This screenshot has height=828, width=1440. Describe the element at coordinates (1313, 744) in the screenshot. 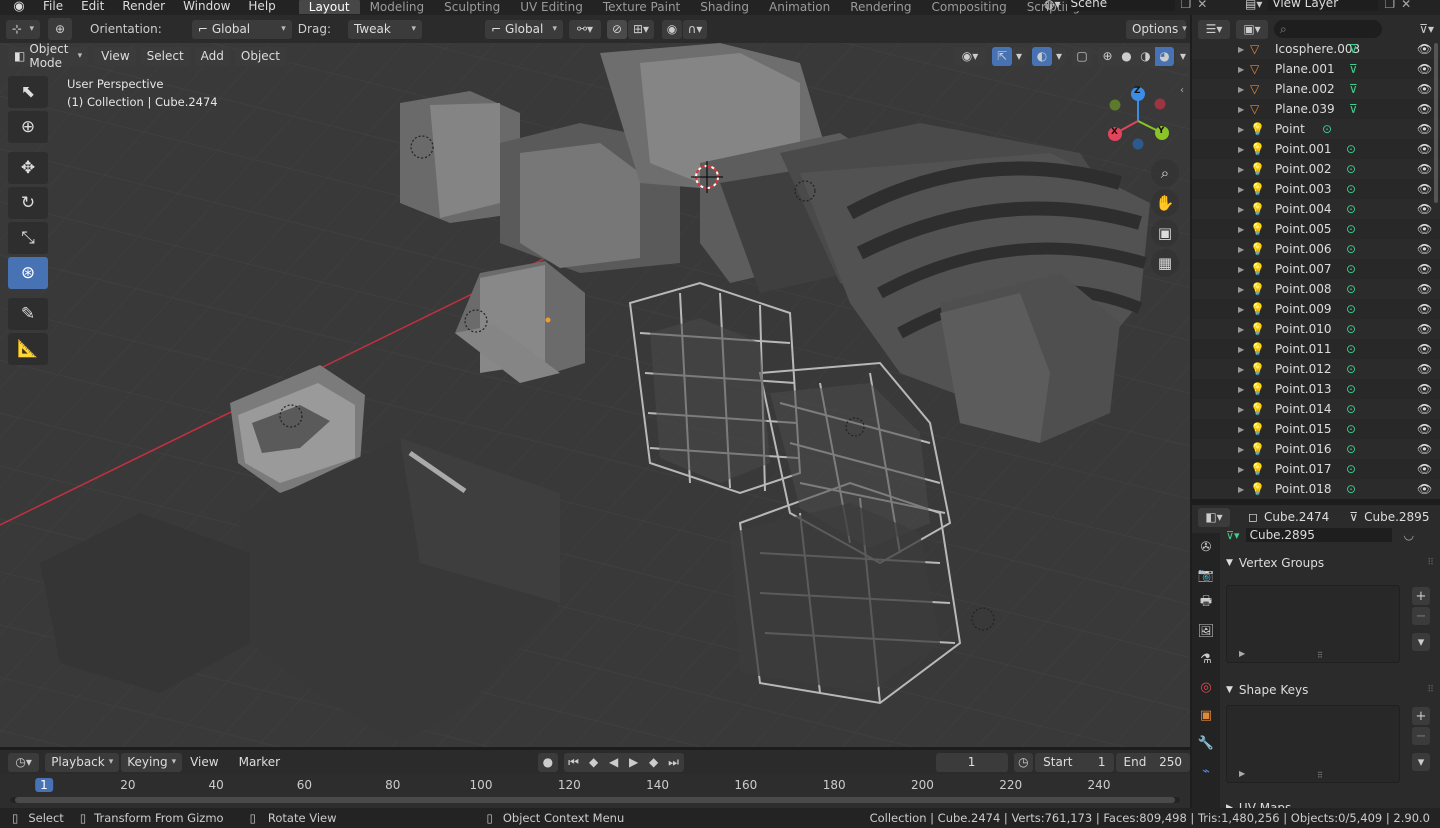

I see `shape-keys-list: ▶ ⠿` at that location.